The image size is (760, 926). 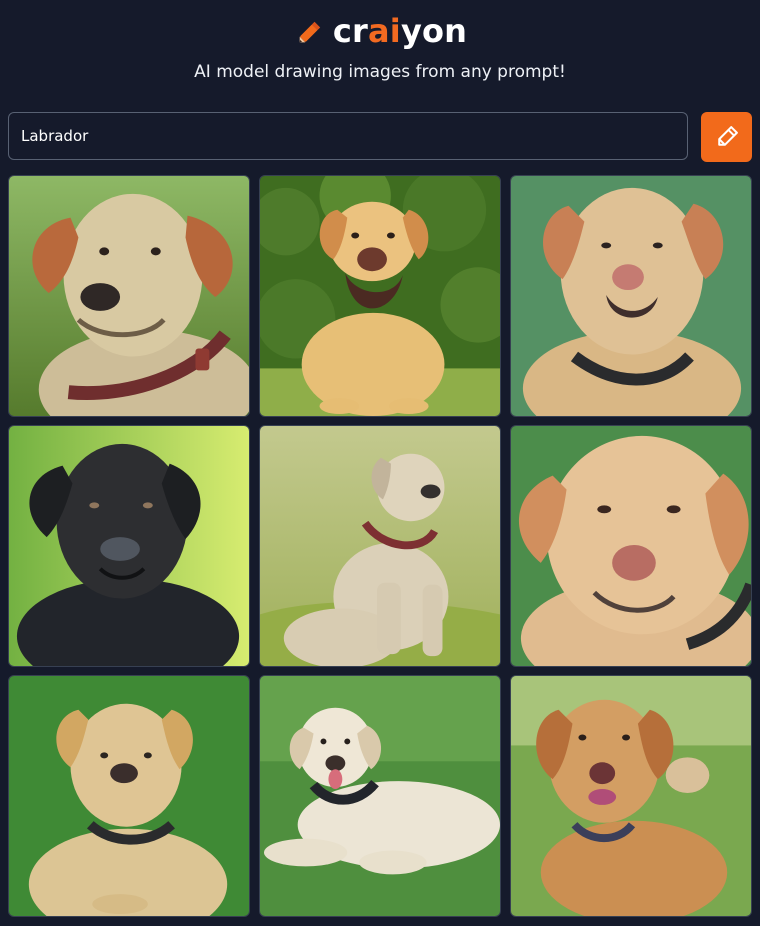 I want to click on logo-text-start: cr, so click(x=350, y=31).